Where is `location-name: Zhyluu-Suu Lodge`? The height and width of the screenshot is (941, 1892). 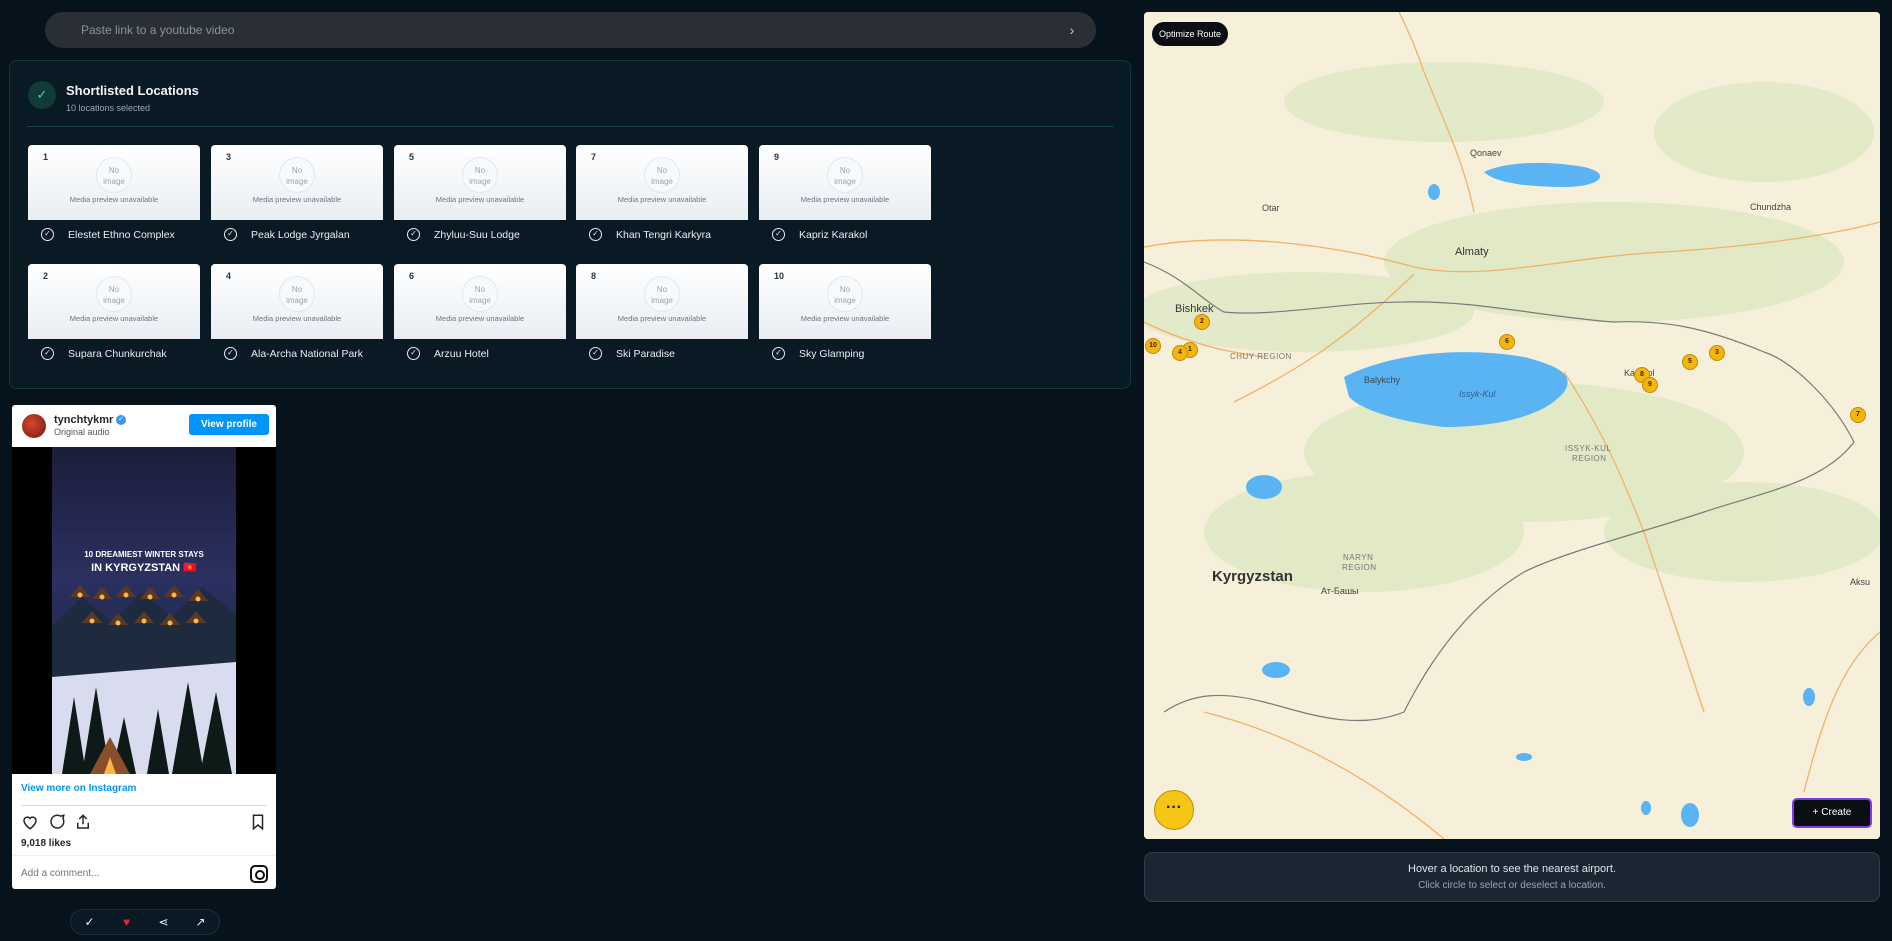 location-name: Zhyluu-Suu Lodge is located at coordinates (477, 234).